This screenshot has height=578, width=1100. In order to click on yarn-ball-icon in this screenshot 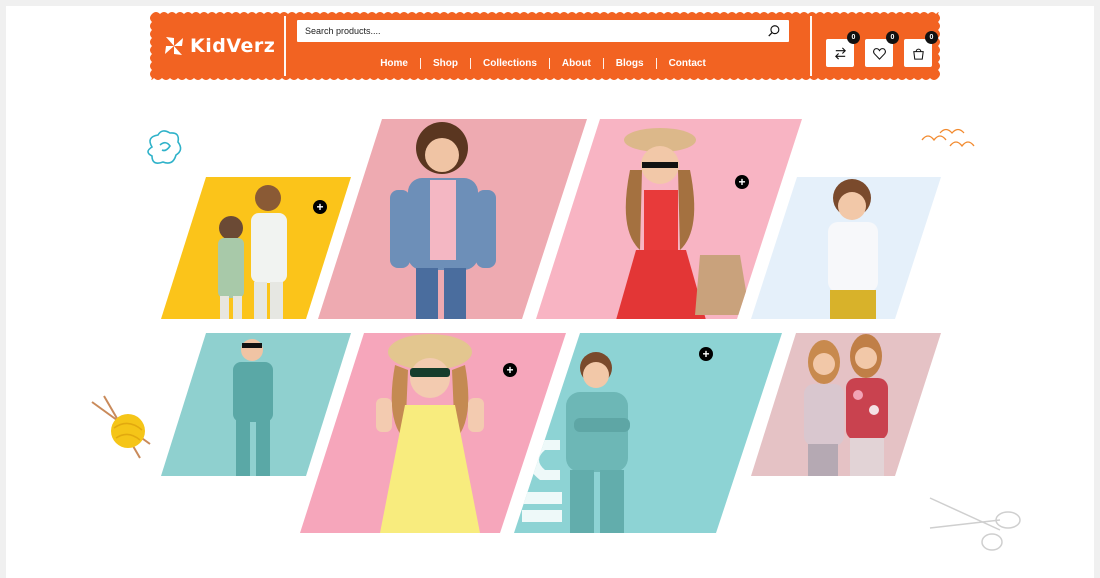, I will do `click(121, 427)`.